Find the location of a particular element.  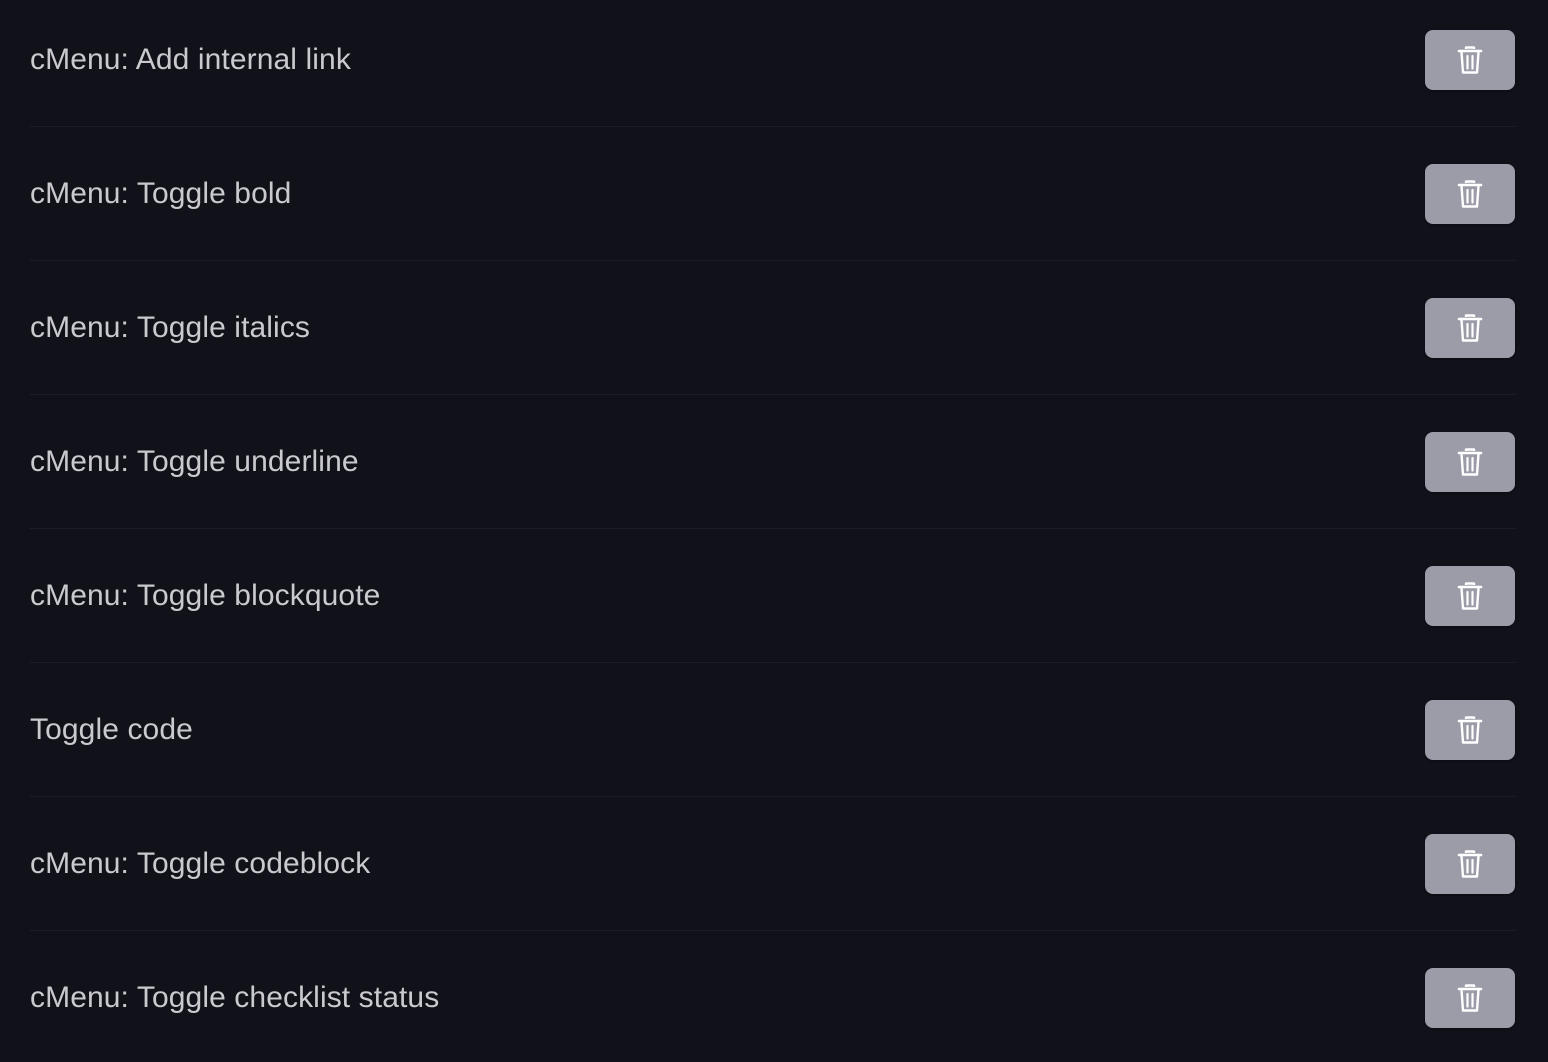

command-row: cMenu: Toggle underline is located at coordinates (772, 462).